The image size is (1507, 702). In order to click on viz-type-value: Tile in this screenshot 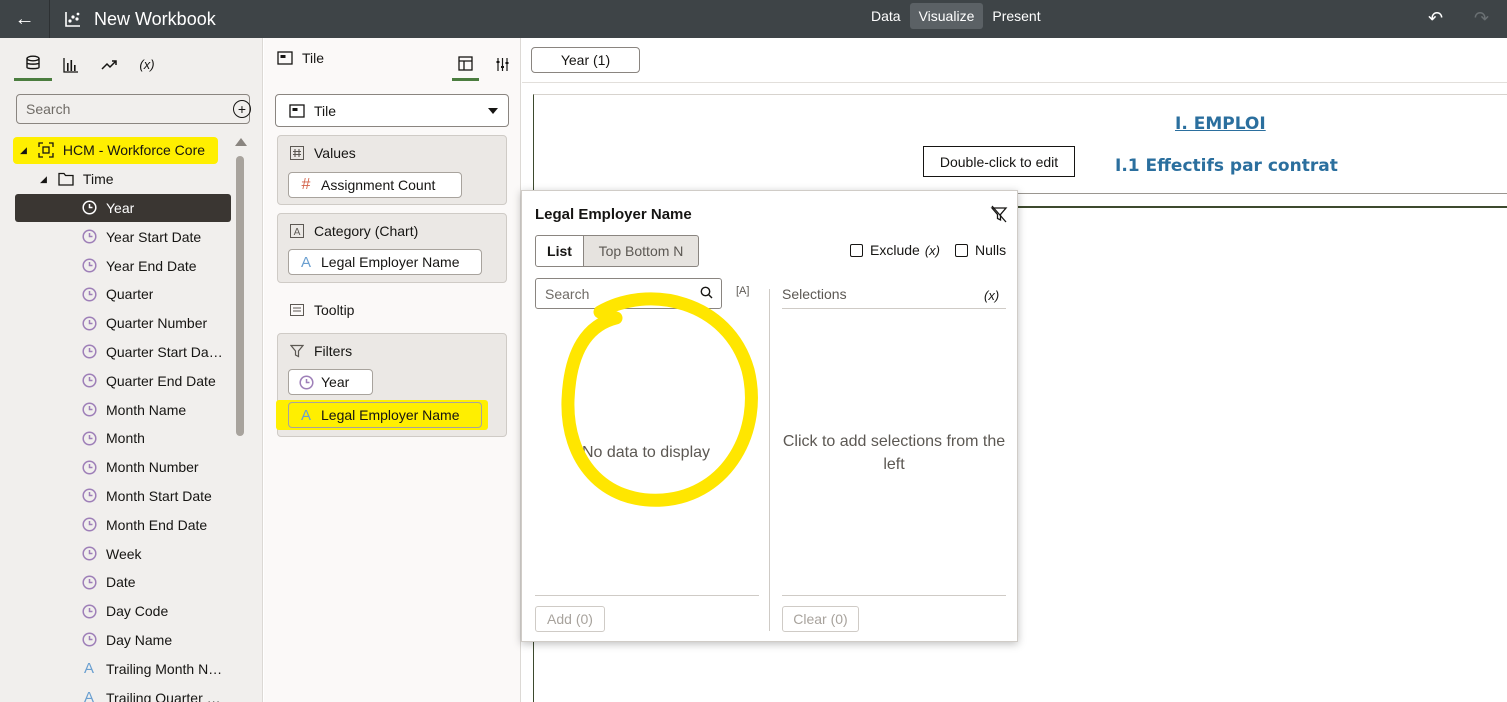, I will do `click(325, 110)`.